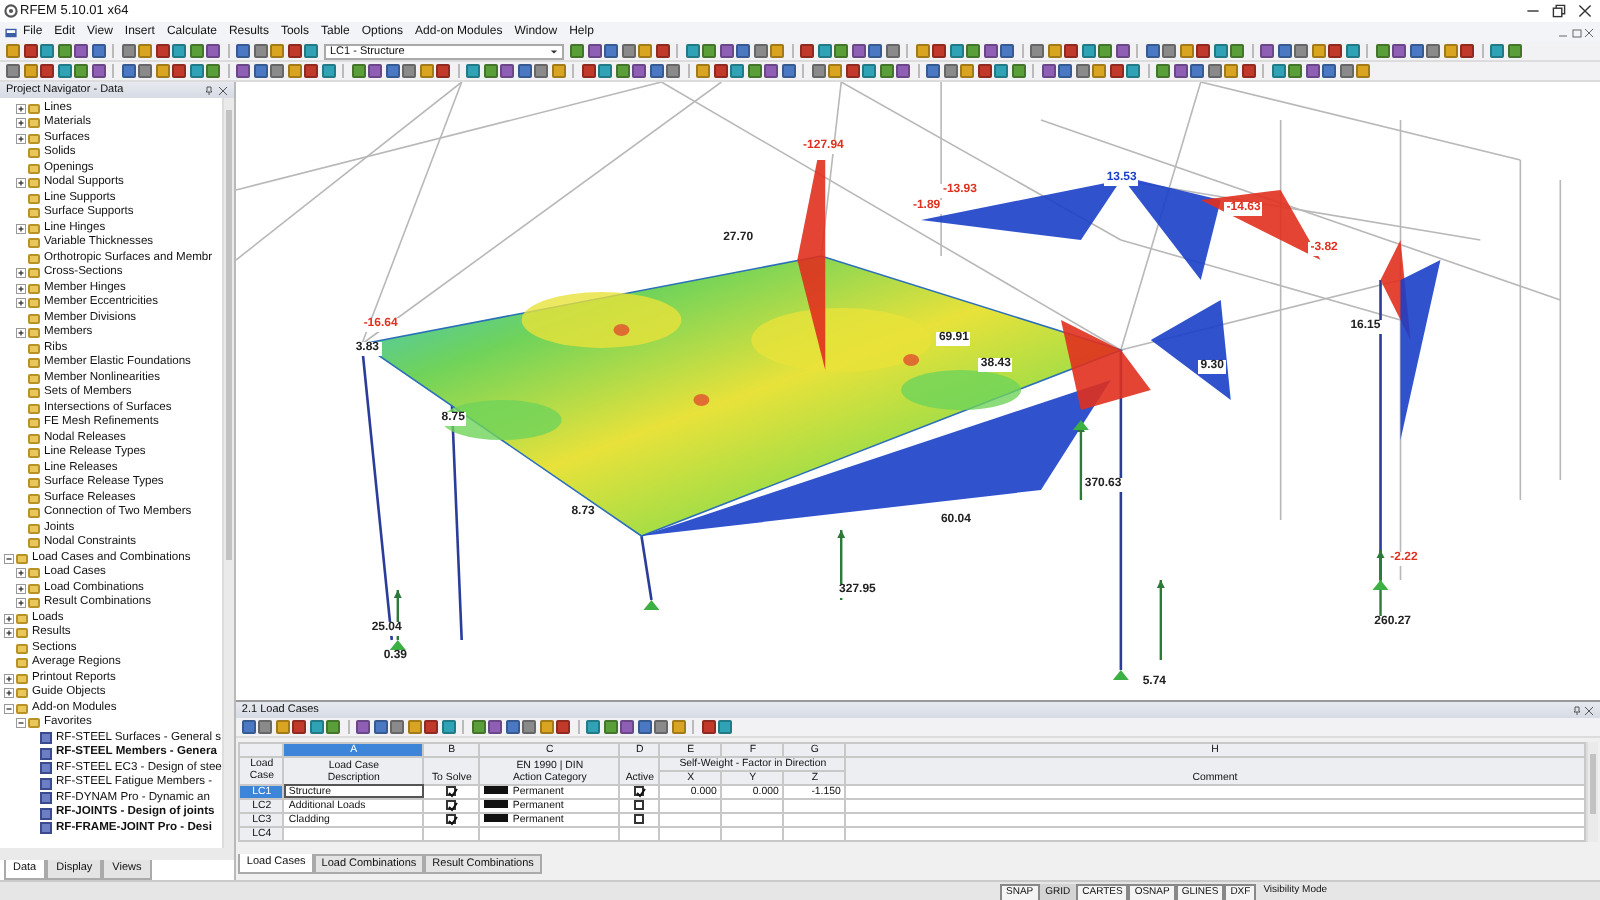 The width and height of the screenshot is (1600, 900). What do you see at coordinates (1558, 11) in the screenshot?
I see `restore-icon` at bounding box center [1558, 11].